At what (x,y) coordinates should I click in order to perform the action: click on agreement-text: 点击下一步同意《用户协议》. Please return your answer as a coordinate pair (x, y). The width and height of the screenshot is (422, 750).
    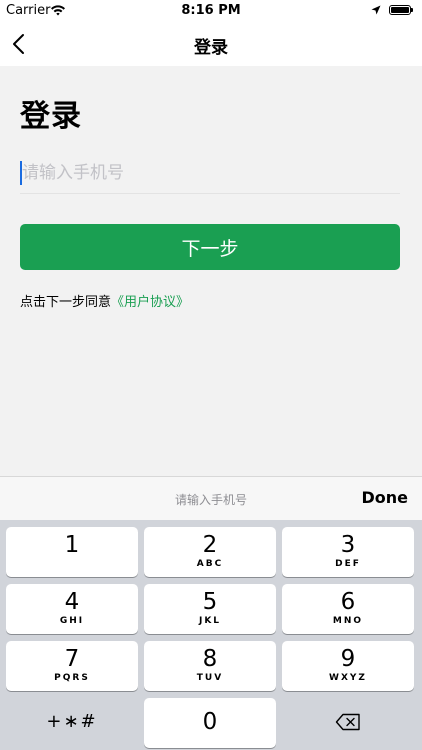
    Looking at the image, I should click on (104, 300).